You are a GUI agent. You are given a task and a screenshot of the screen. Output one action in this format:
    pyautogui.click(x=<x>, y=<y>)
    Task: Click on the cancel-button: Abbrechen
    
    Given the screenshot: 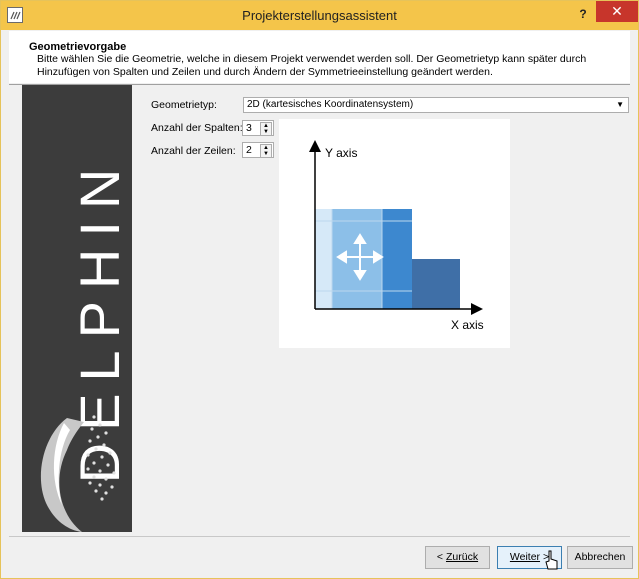 What is the action you would take?
    pyautogui.click(x=600, y=557)
    